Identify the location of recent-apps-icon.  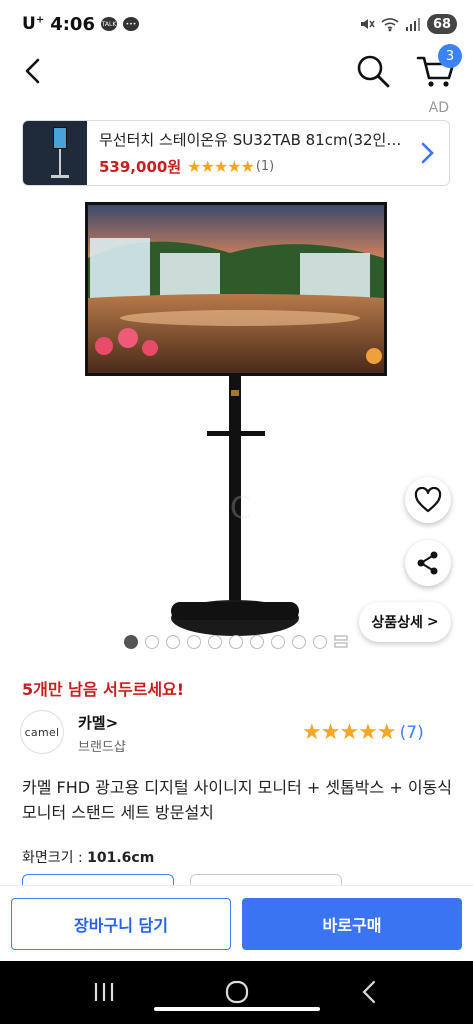
(104, 992).